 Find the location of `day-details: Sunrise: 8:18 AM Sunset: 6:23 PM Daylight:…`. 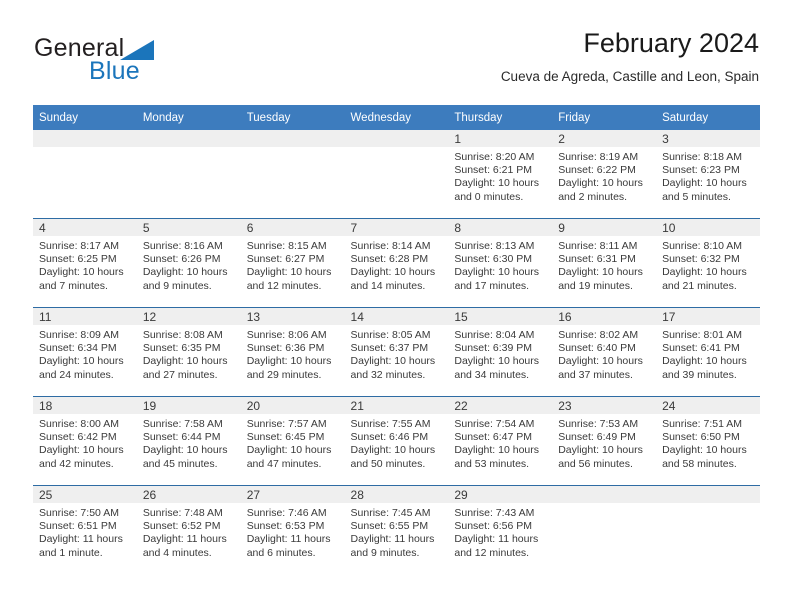

day-details: Sunrise: 8:18 AM Sunset: 6:23 PM Daylight:… is located at coordinates (708, 175).